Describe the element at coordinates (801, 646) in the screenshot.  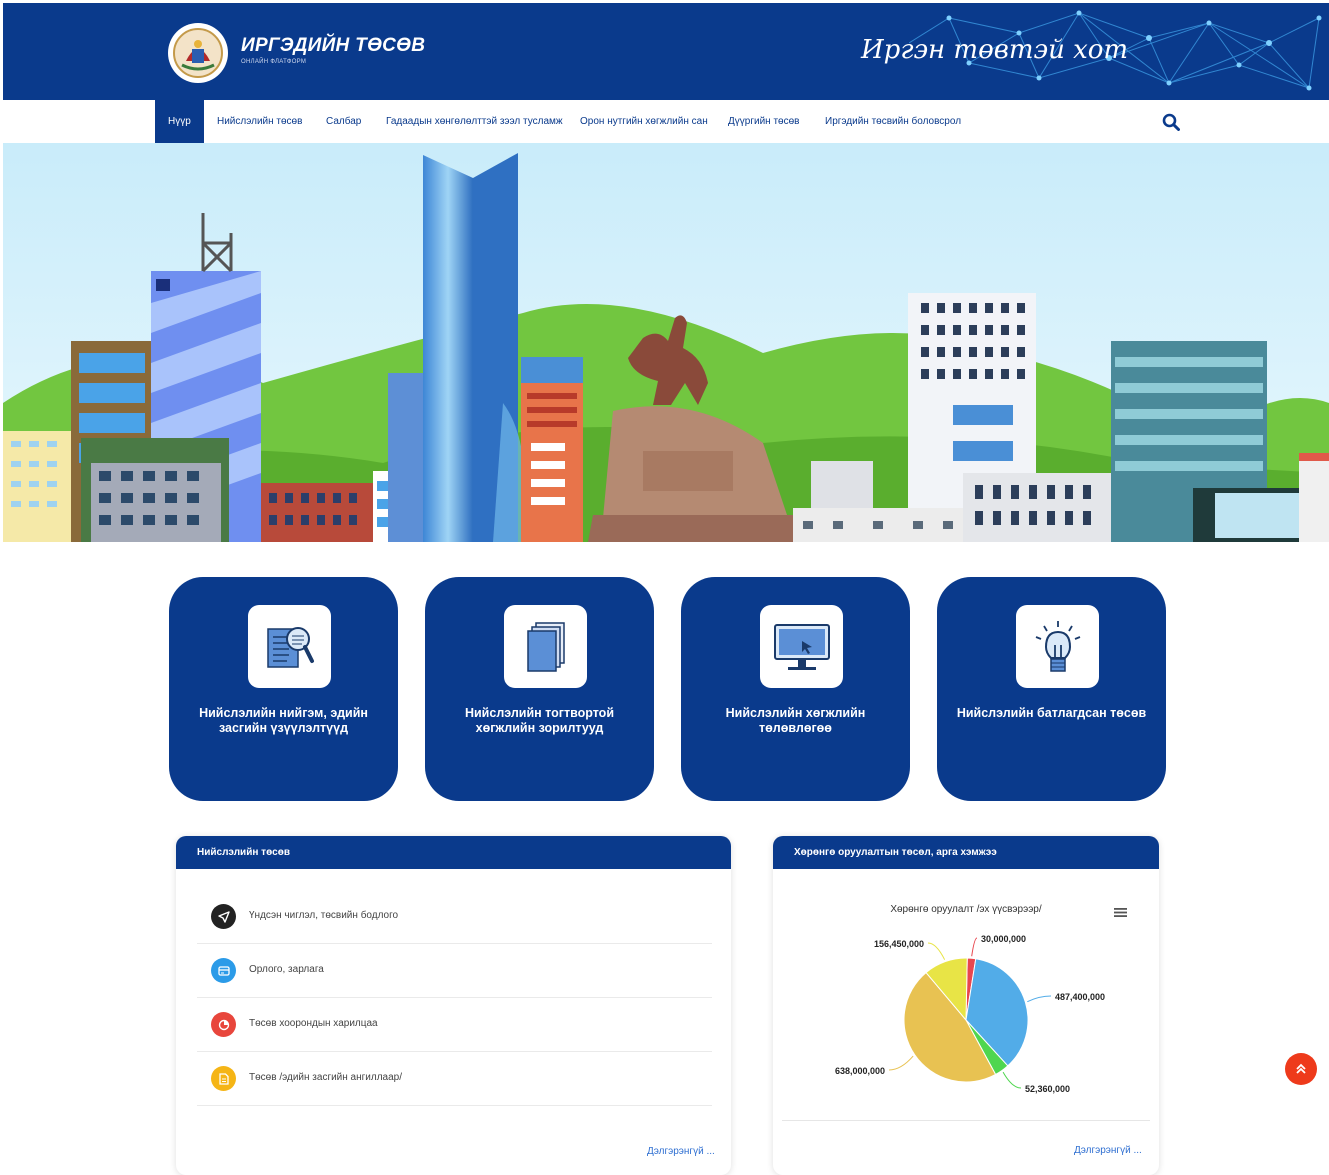
I see `monitor-icon` at that location.